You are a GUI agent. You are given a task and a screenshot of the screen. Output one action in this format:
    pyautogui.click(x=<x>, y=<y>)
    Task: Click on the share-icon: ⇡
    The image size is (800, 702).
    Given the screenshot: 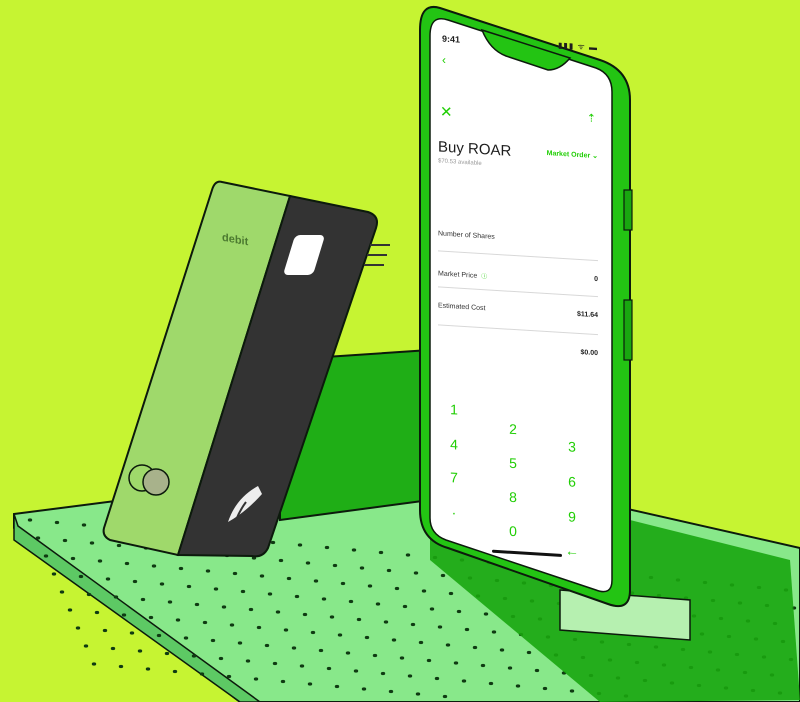 What is the action you would take?
    pyautogui.click(x=591, y=118)
    